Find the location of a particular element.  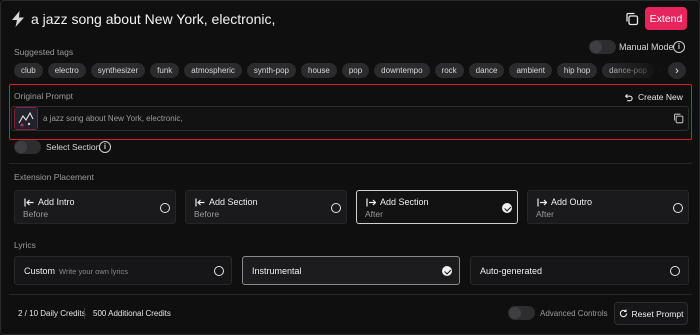

custom-label: Custom is located at coordinates (40, 271).